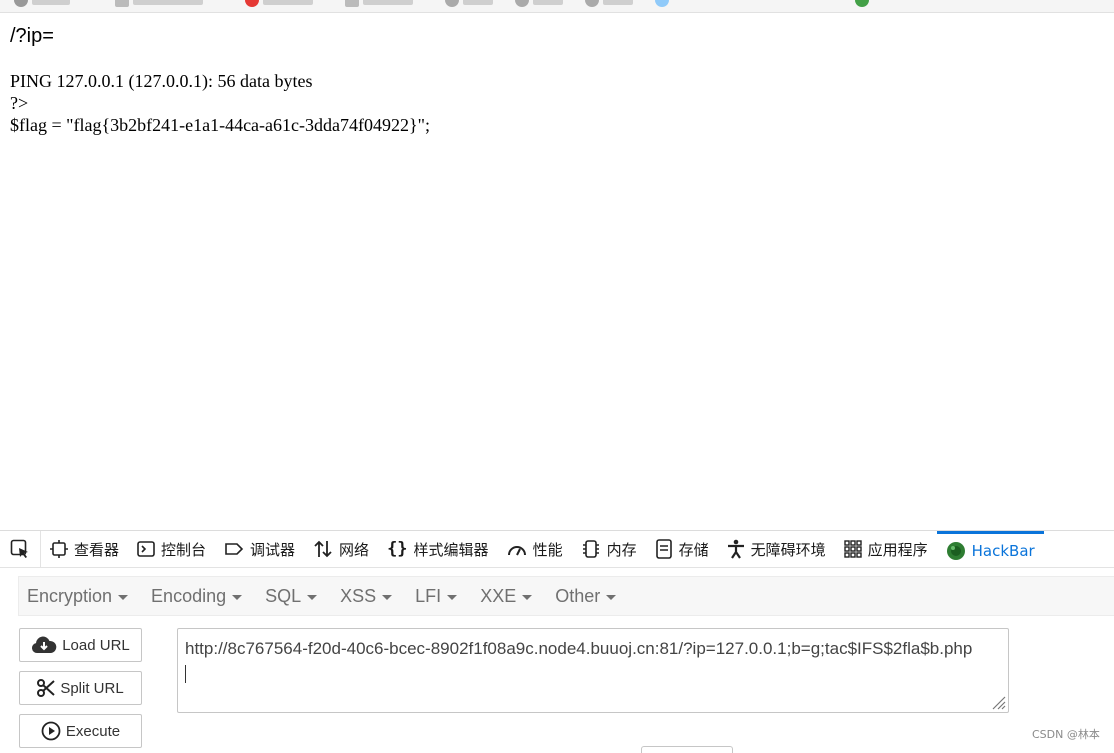  I want to click on menu-encryption: Encryption, so click(77, 596).